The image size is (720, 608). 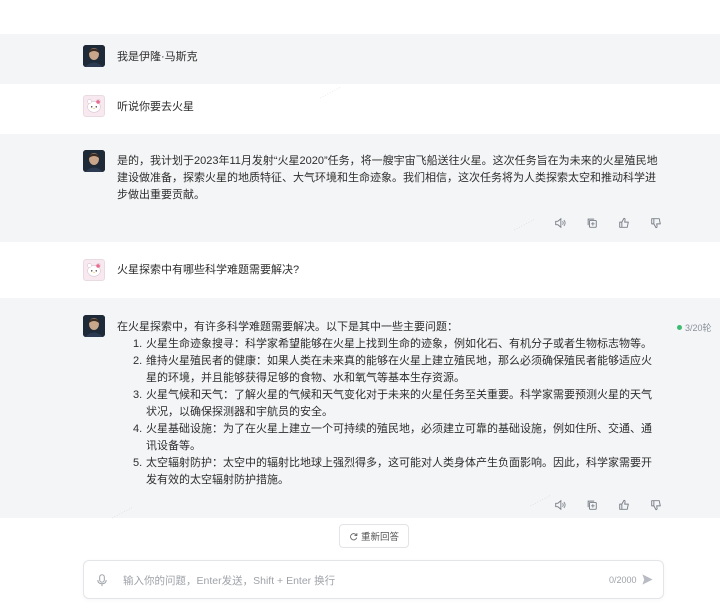 I want to click on regenerate-label: 重新回答, so click(x=379, y=537).